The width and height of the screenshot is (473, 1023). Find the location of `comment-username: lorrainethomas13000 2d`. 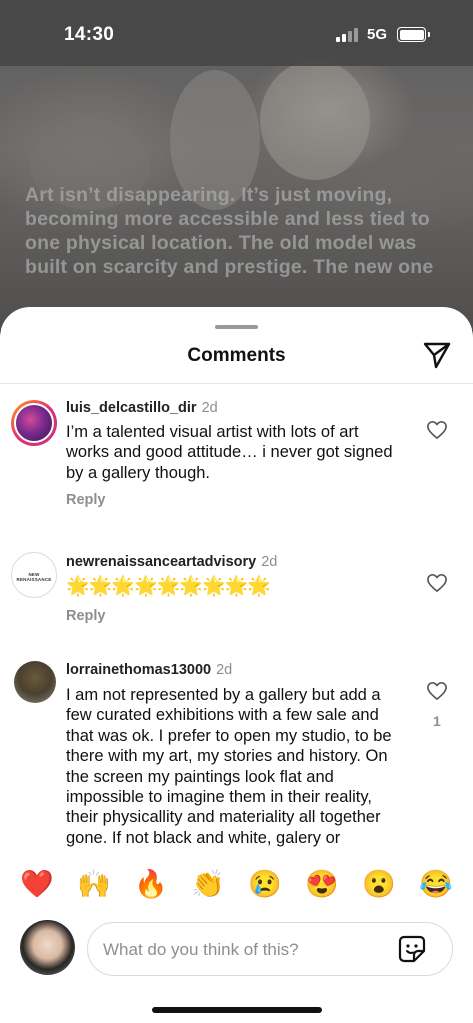

comment-username: lorrainethomas13000 2d is located at coordinates (149, 670).